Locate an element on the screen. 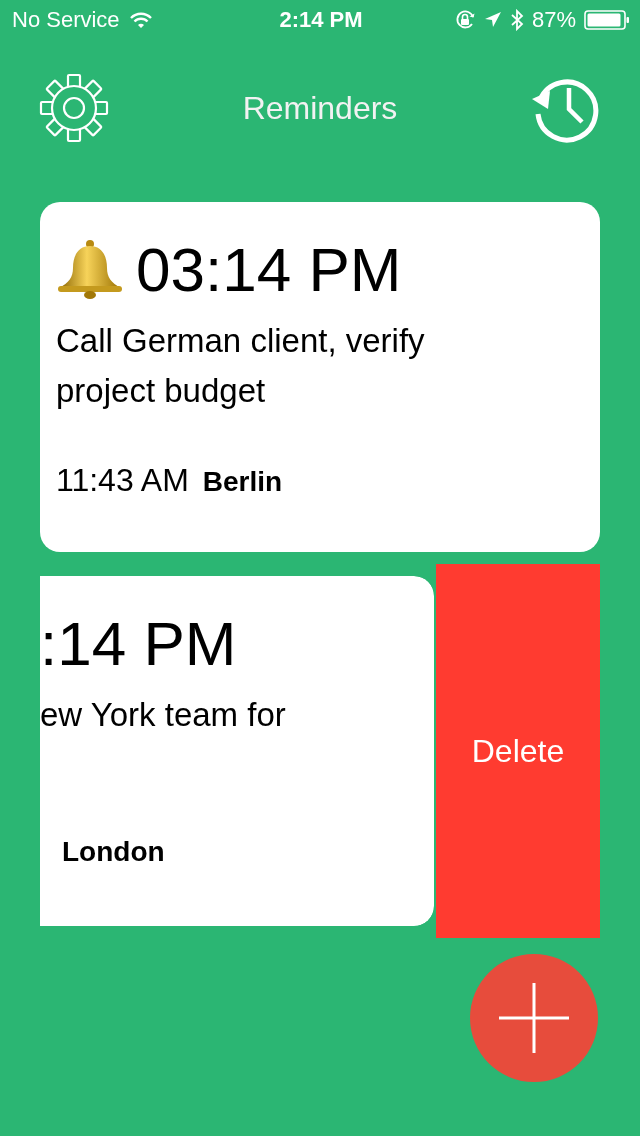  delete-button: Delete is located at coordinates (518, 751).